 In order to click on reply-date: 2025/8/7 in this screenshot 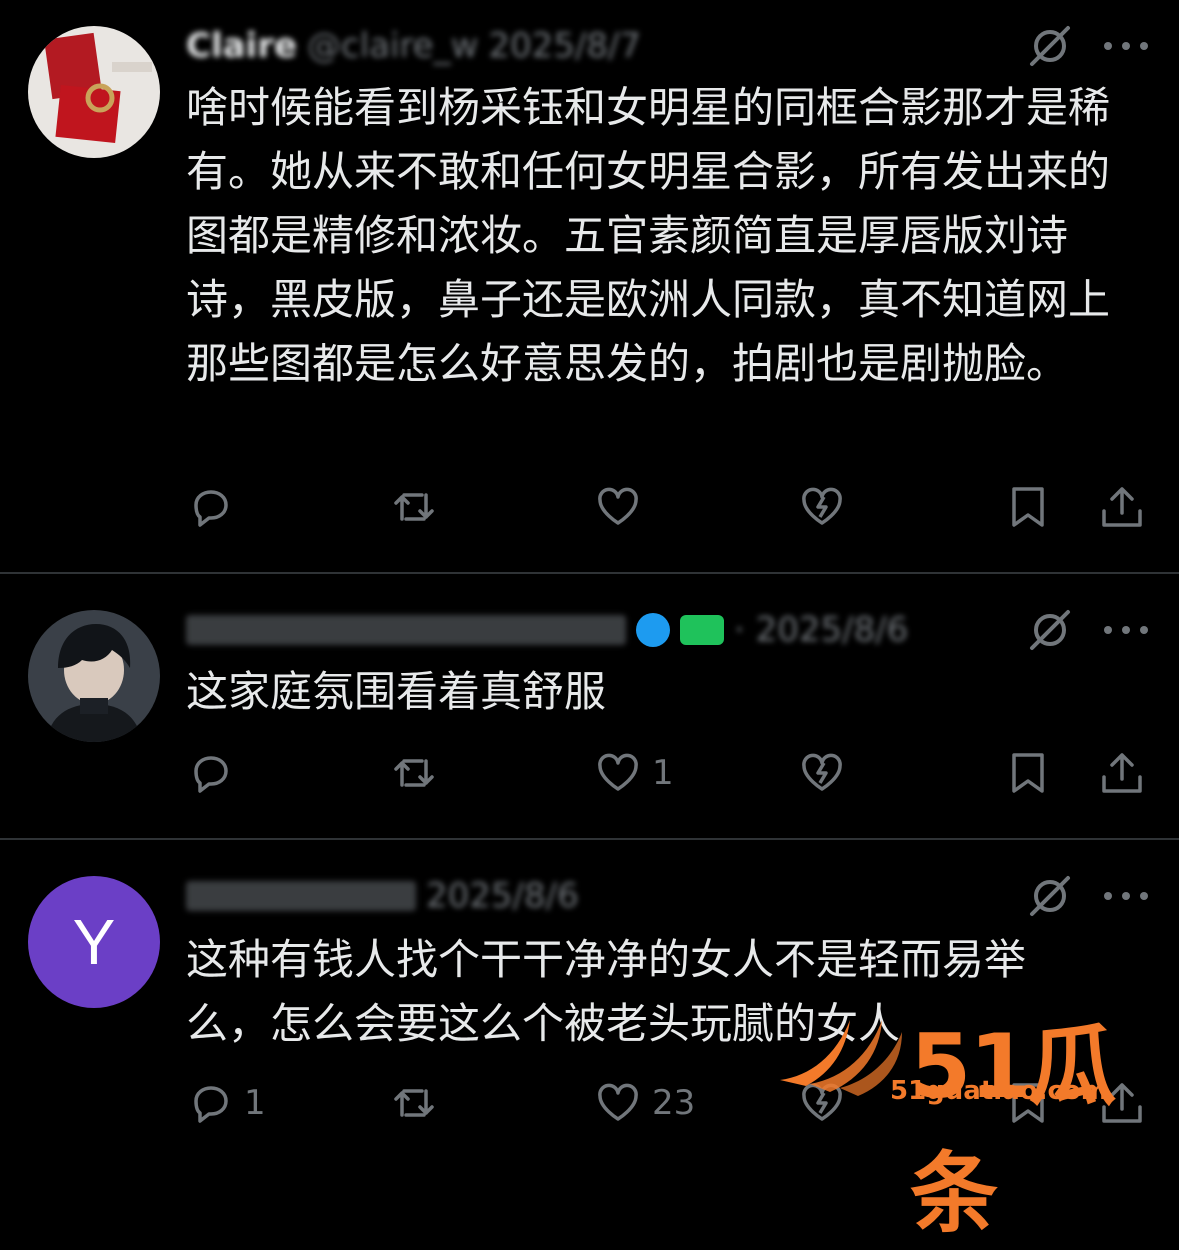, I will do `click(564, 46)`.